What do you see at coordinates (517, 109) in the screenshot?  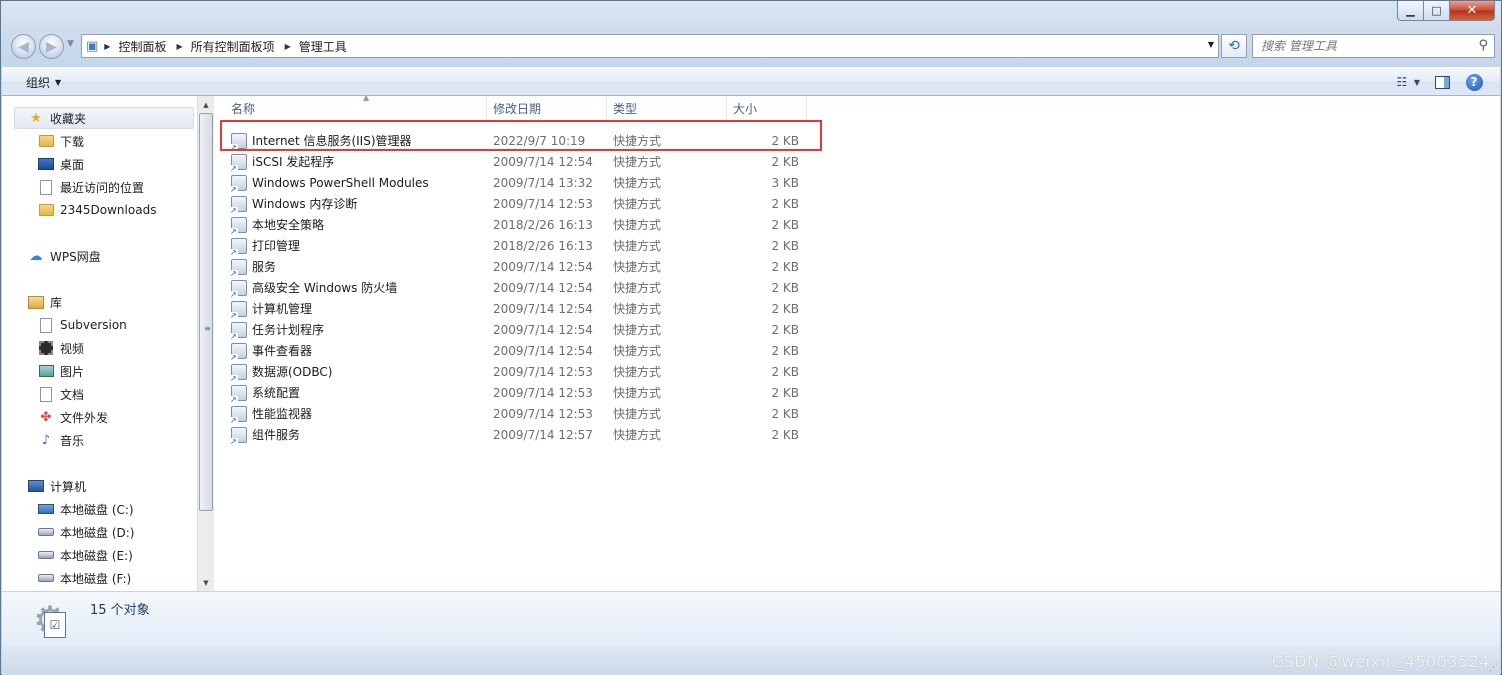 I see `column-label: 修改日期` at bounding box center [517, 109].